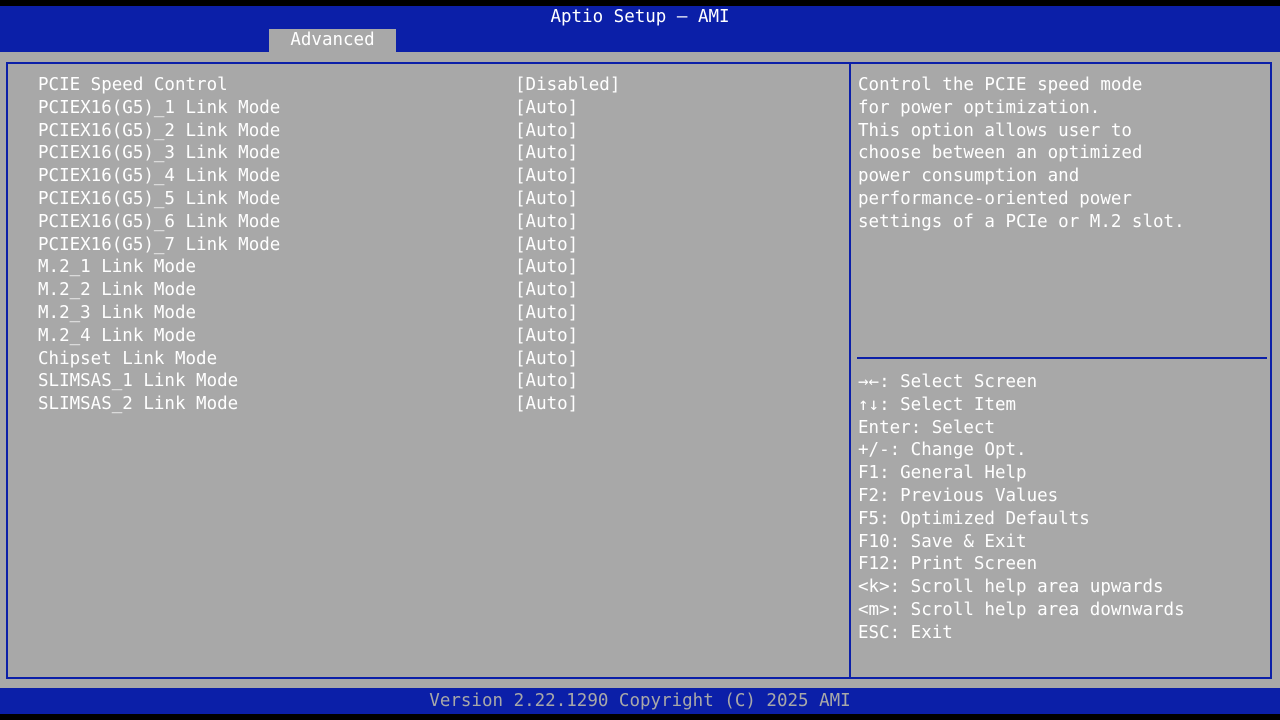 Image resolution: width=1280 pixels, height=720 pixels. I want to click on key-legend-item: <m>: Scroll help area downwards, so click(1021, 610).